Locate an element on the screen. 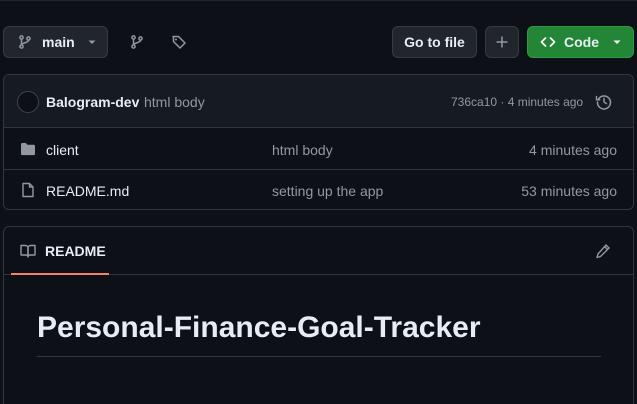 This screenshot has width=637, height=404. file-commit-message: html body is located at coordinates (302, 150).